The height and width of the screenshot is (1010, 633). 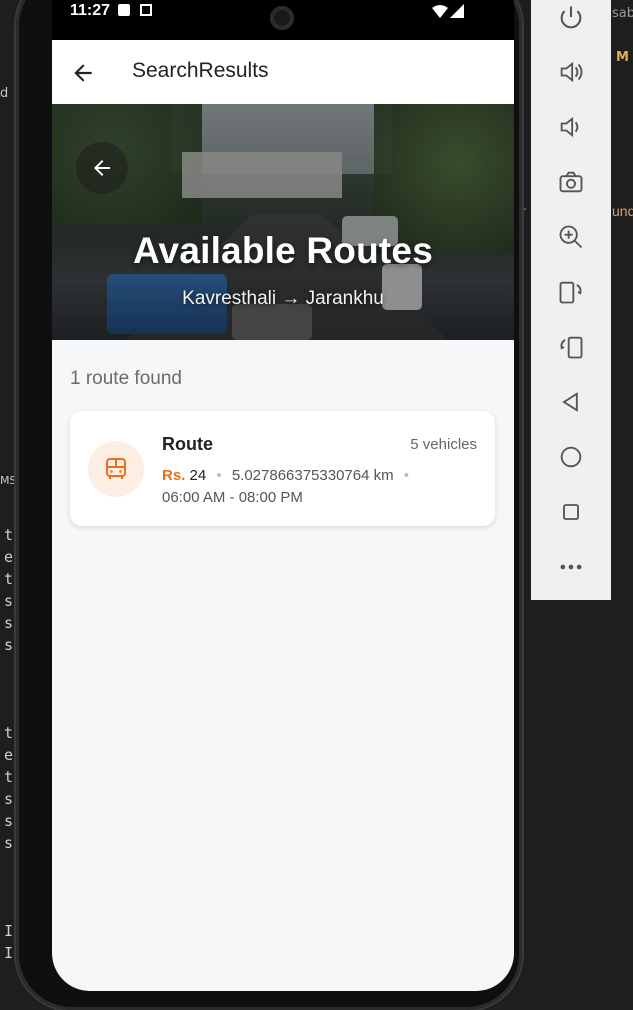 I want to click on back-triangle-icon, so click(x=571, y=402).